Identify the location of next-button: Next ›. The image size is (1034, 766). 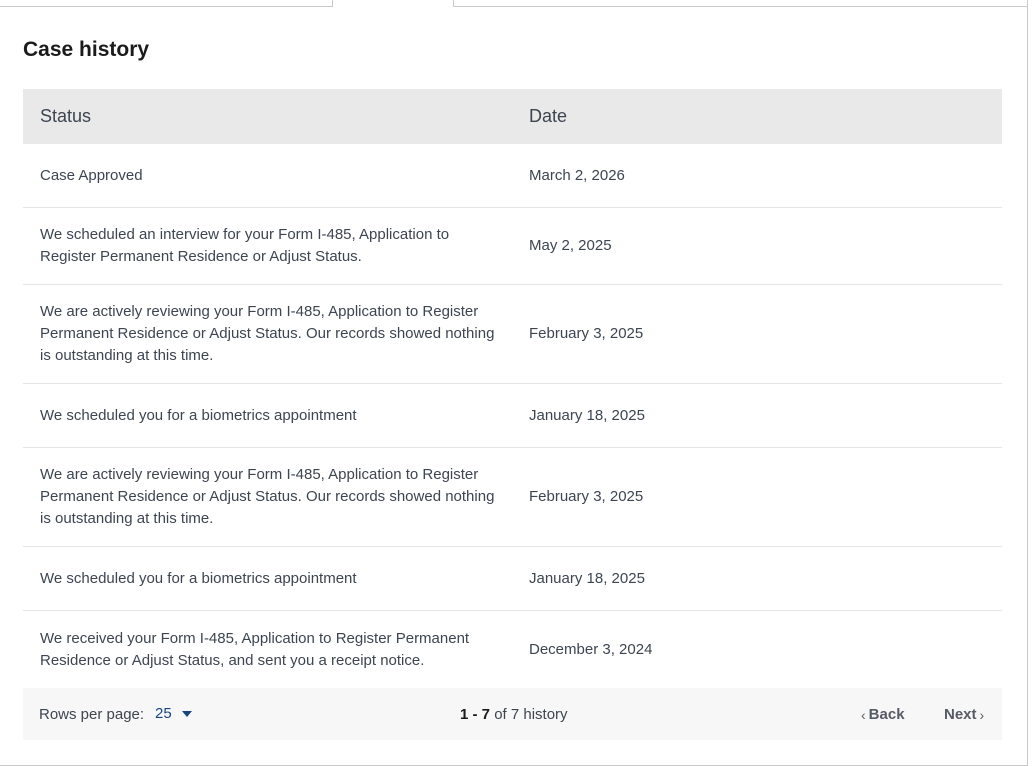
(964, 714).